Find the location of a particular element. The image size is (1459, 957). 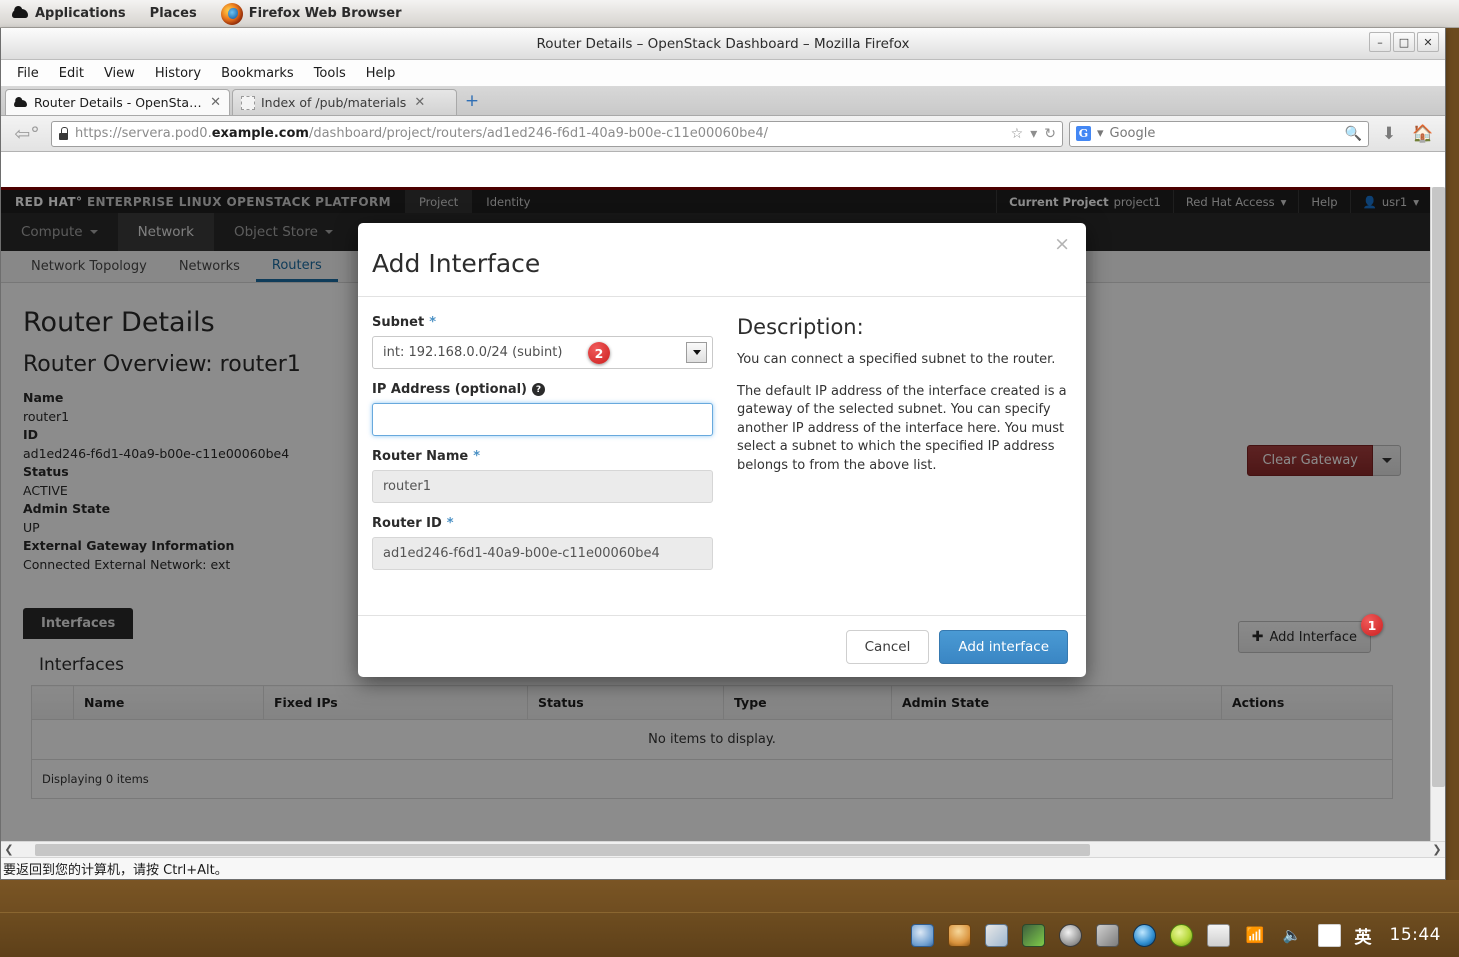

spiral-app-icon is located at coordinates (1070, 935).